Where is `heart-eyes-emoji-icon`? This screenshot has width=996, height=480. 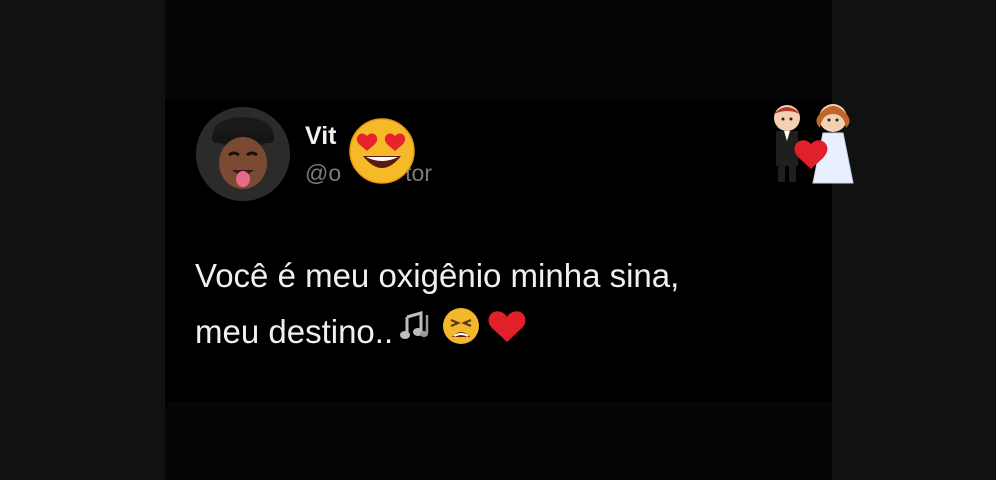
heart-eyes-emoji-icon is located at coordinates (382, 153).